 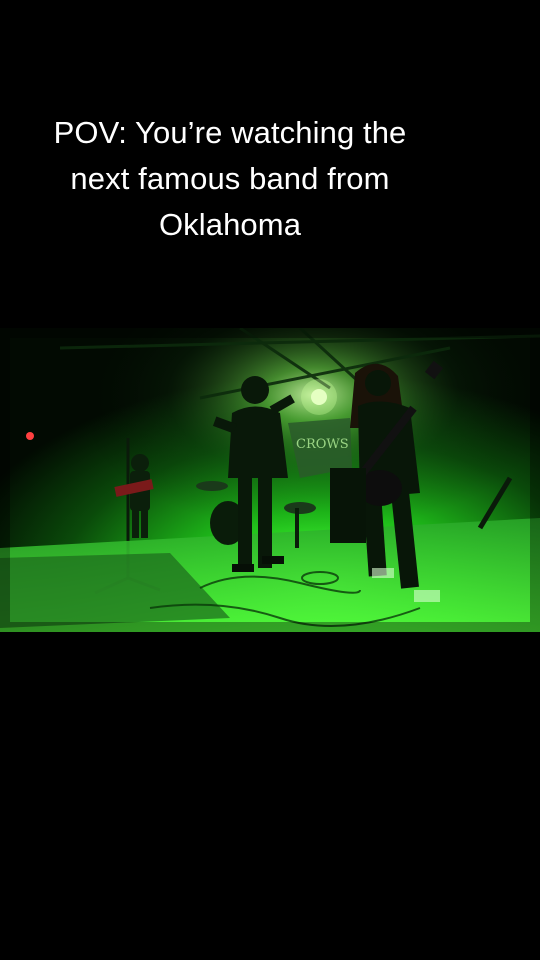 What do you see at coordinates (322, 444) in the screenshot?
I see `svg-text: CROWS` at bounding box center [322, 444].